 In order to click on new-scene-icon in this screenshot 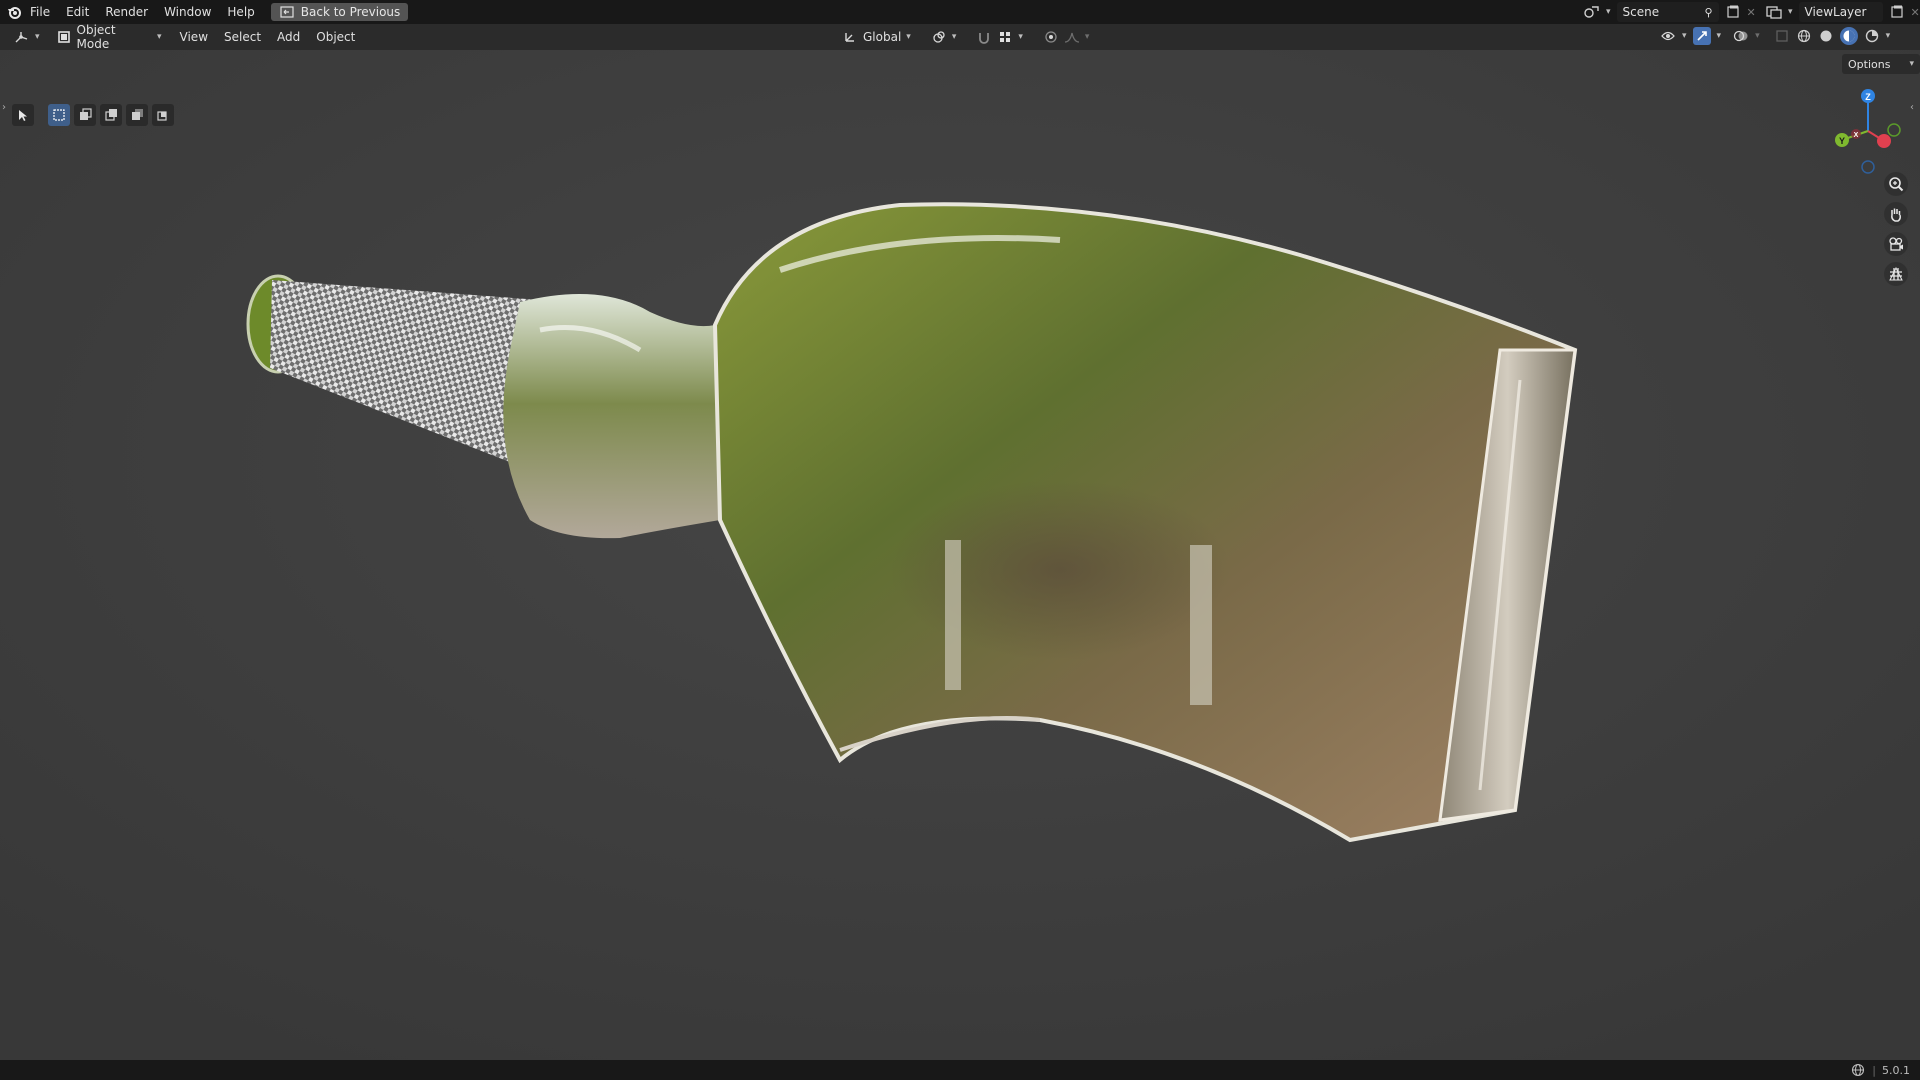, I will do `click(1733, 12)`.